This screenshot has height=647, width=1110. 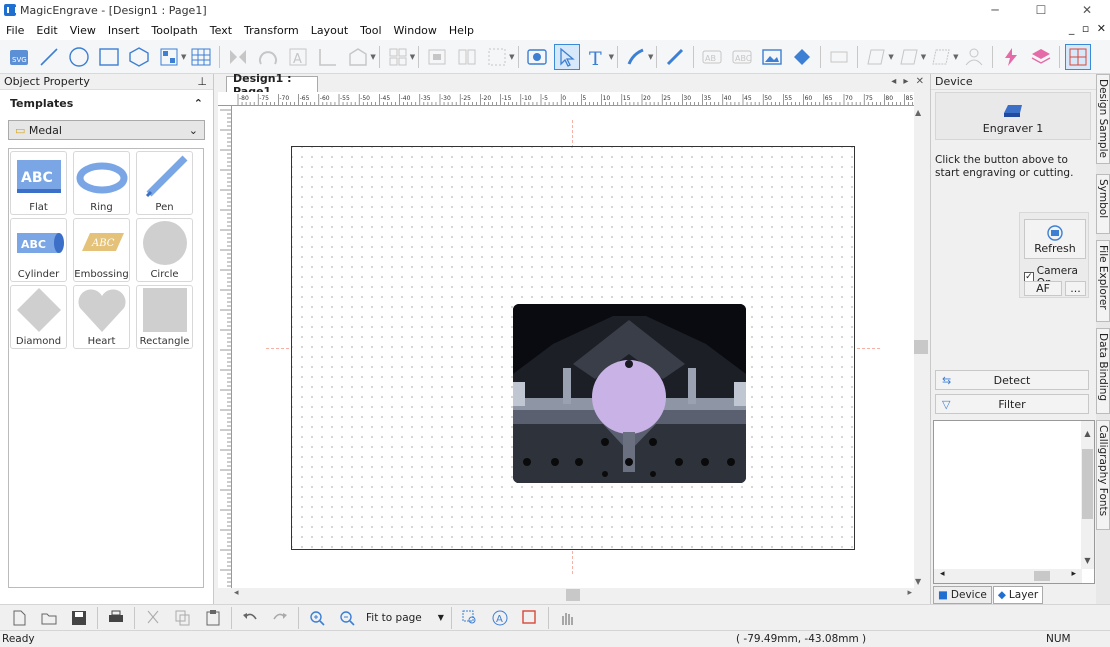 What do you see at coordinates (1012, 404) in the screenshot?
I see `filter-button: ▽ Filter` at bounding box center [1012, 404].